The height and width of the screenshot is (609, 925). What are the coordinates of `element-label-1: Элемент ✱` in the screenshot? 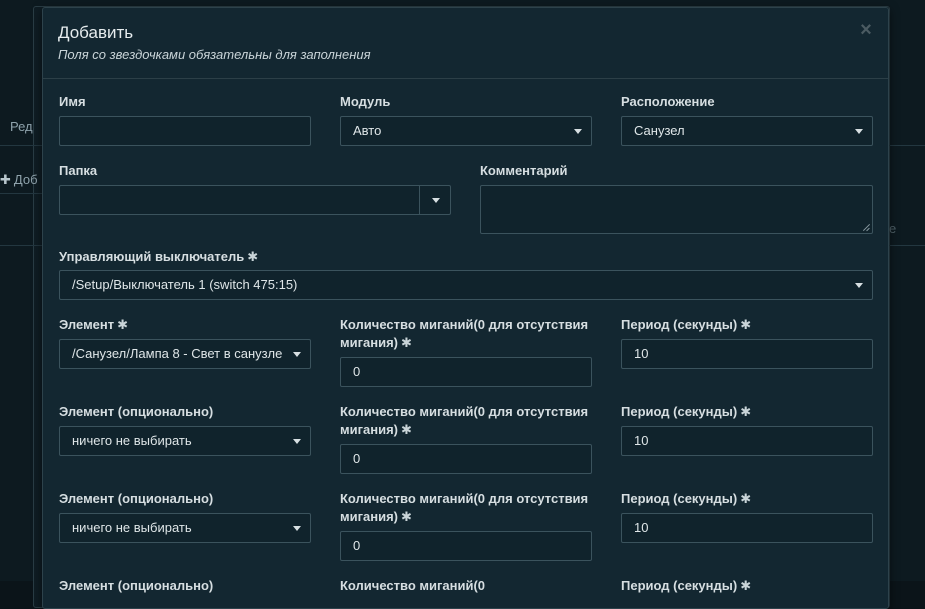 It's located at (93, 325).